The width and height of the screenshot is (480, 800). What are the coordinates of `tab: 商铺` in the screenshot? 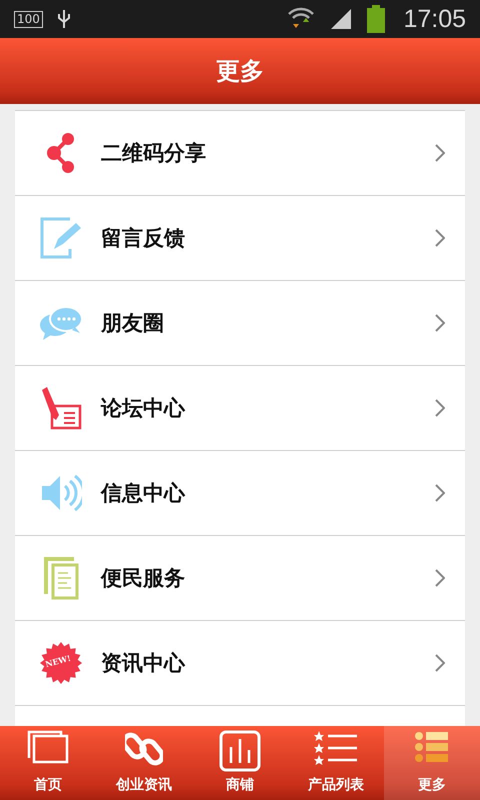 It's located at (240, 763).